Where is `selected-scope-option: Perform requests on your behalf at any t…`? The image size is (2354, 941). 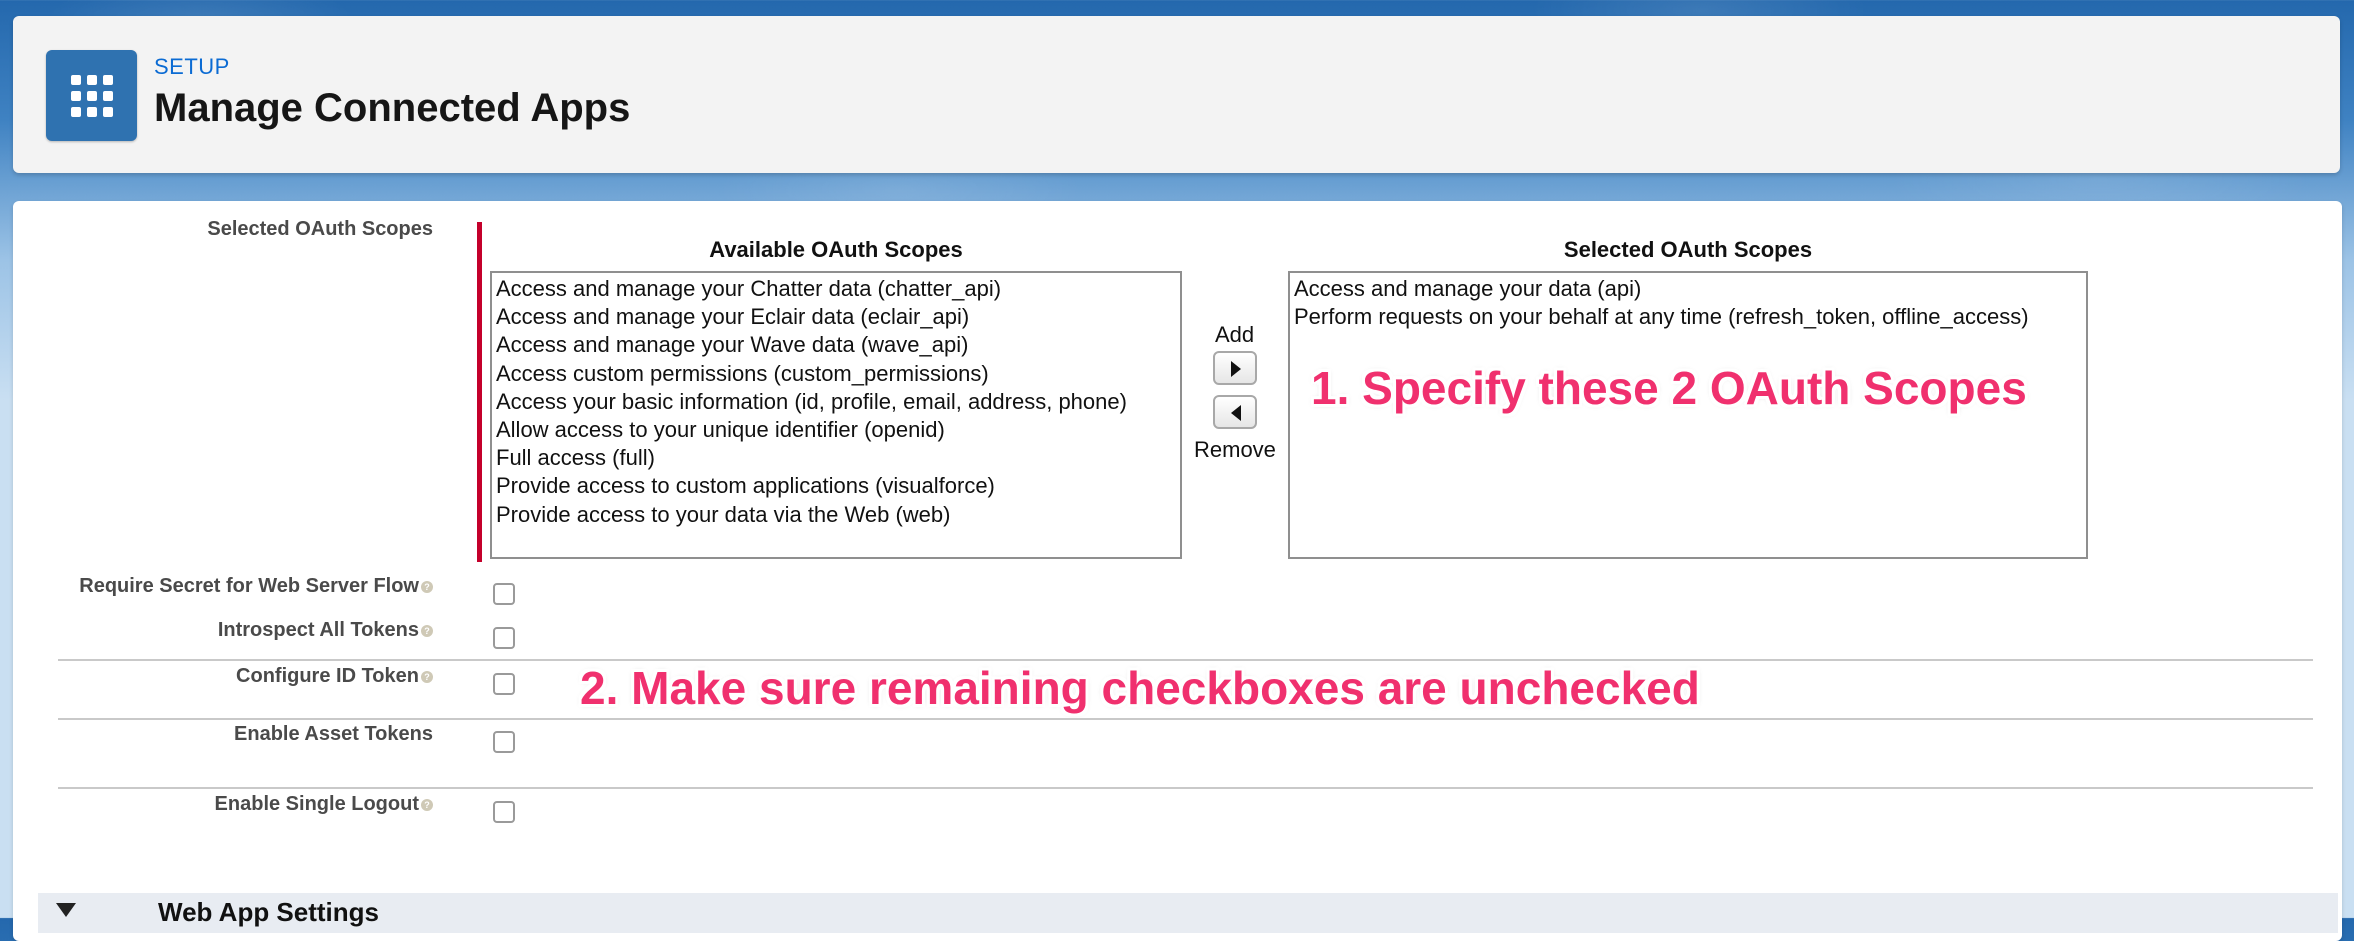
selected-scope-option: Perform requests on your behalf at any t… is located at coordinates (1688, 317).